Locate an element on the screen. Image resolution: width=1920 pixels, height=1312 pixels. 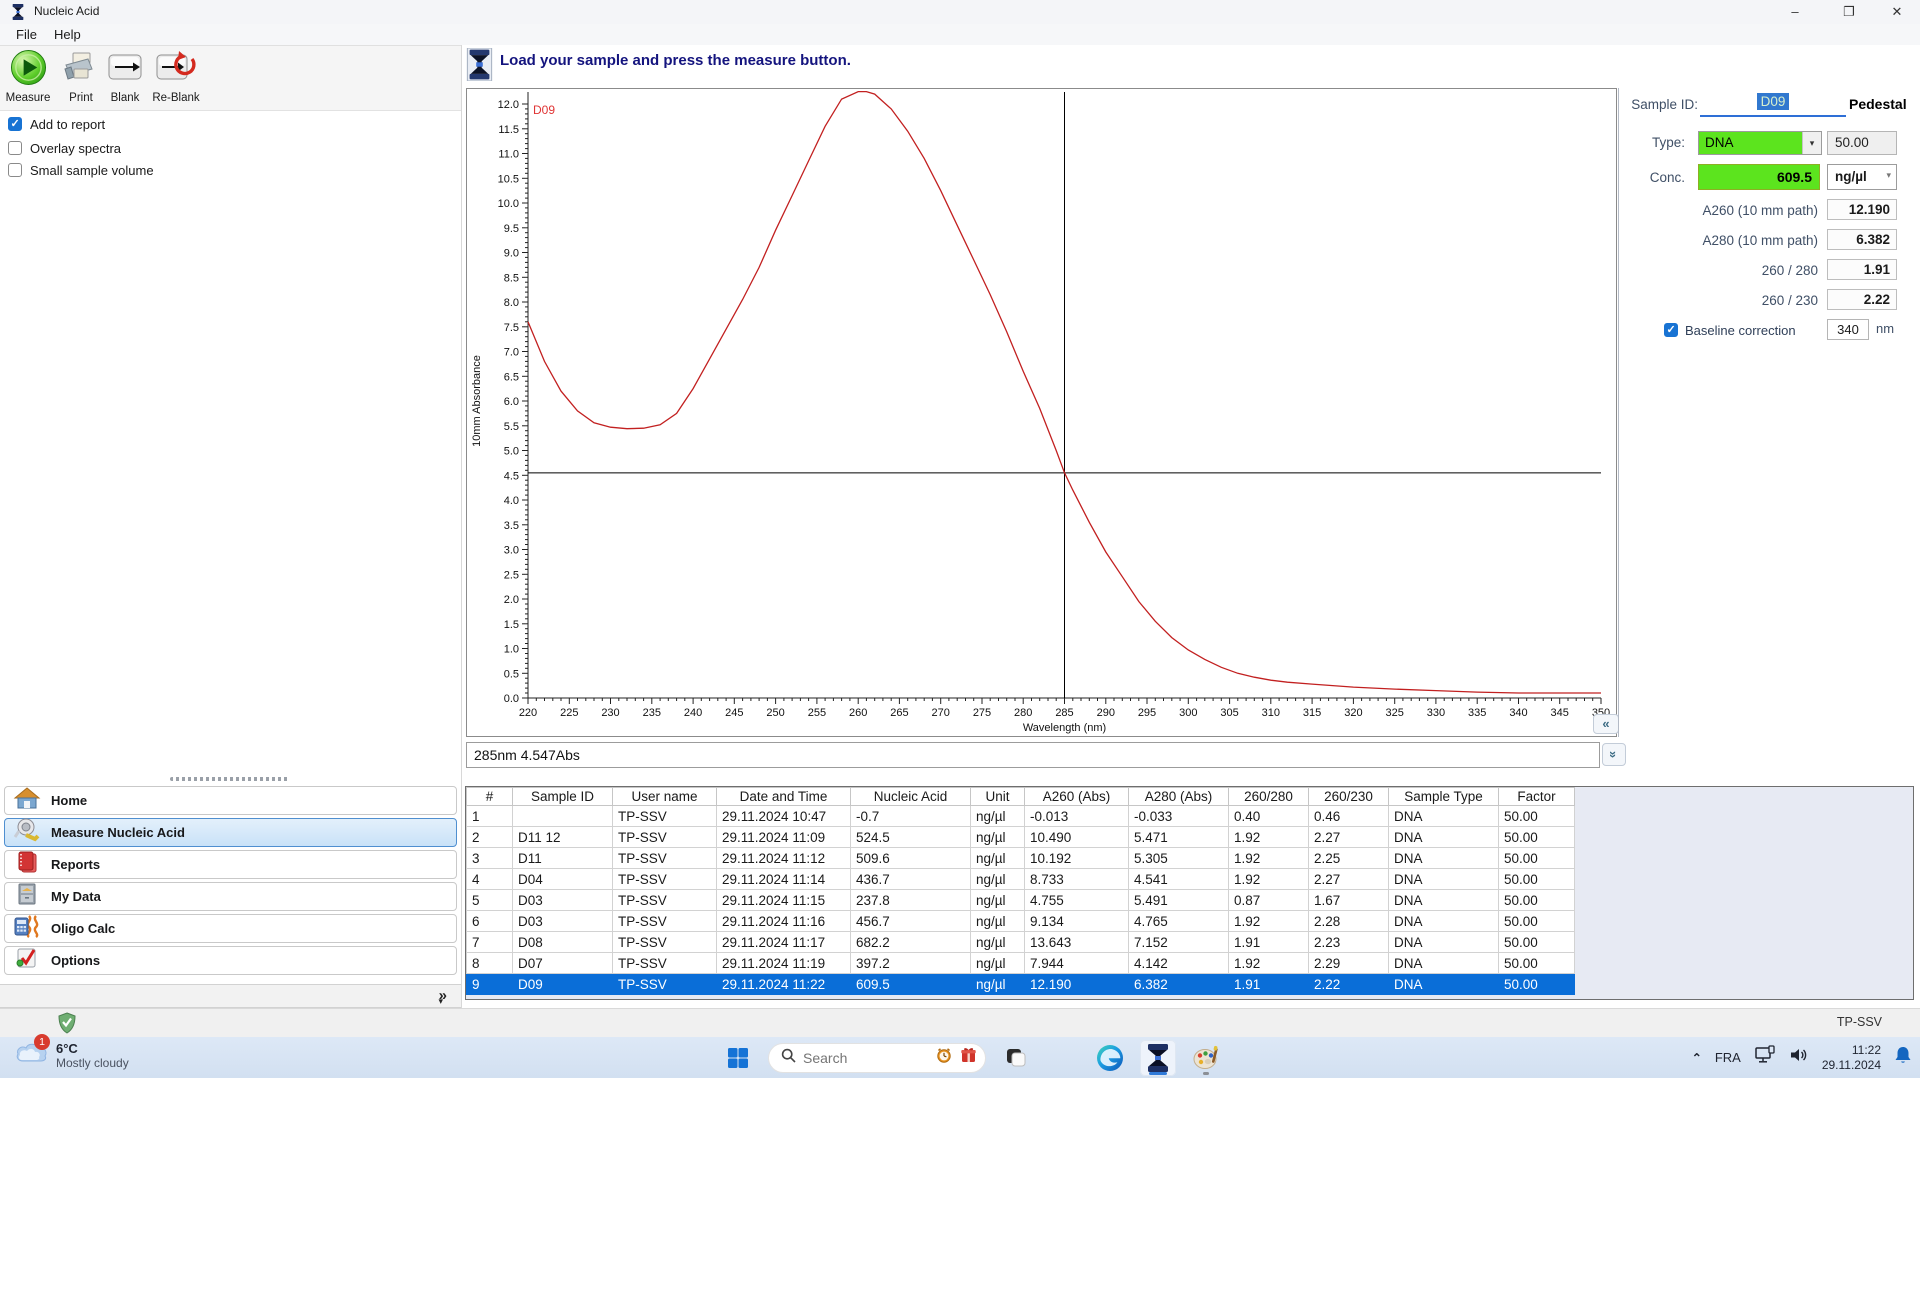
table-cell: -0.013 is located at coordinates (1076, 816).